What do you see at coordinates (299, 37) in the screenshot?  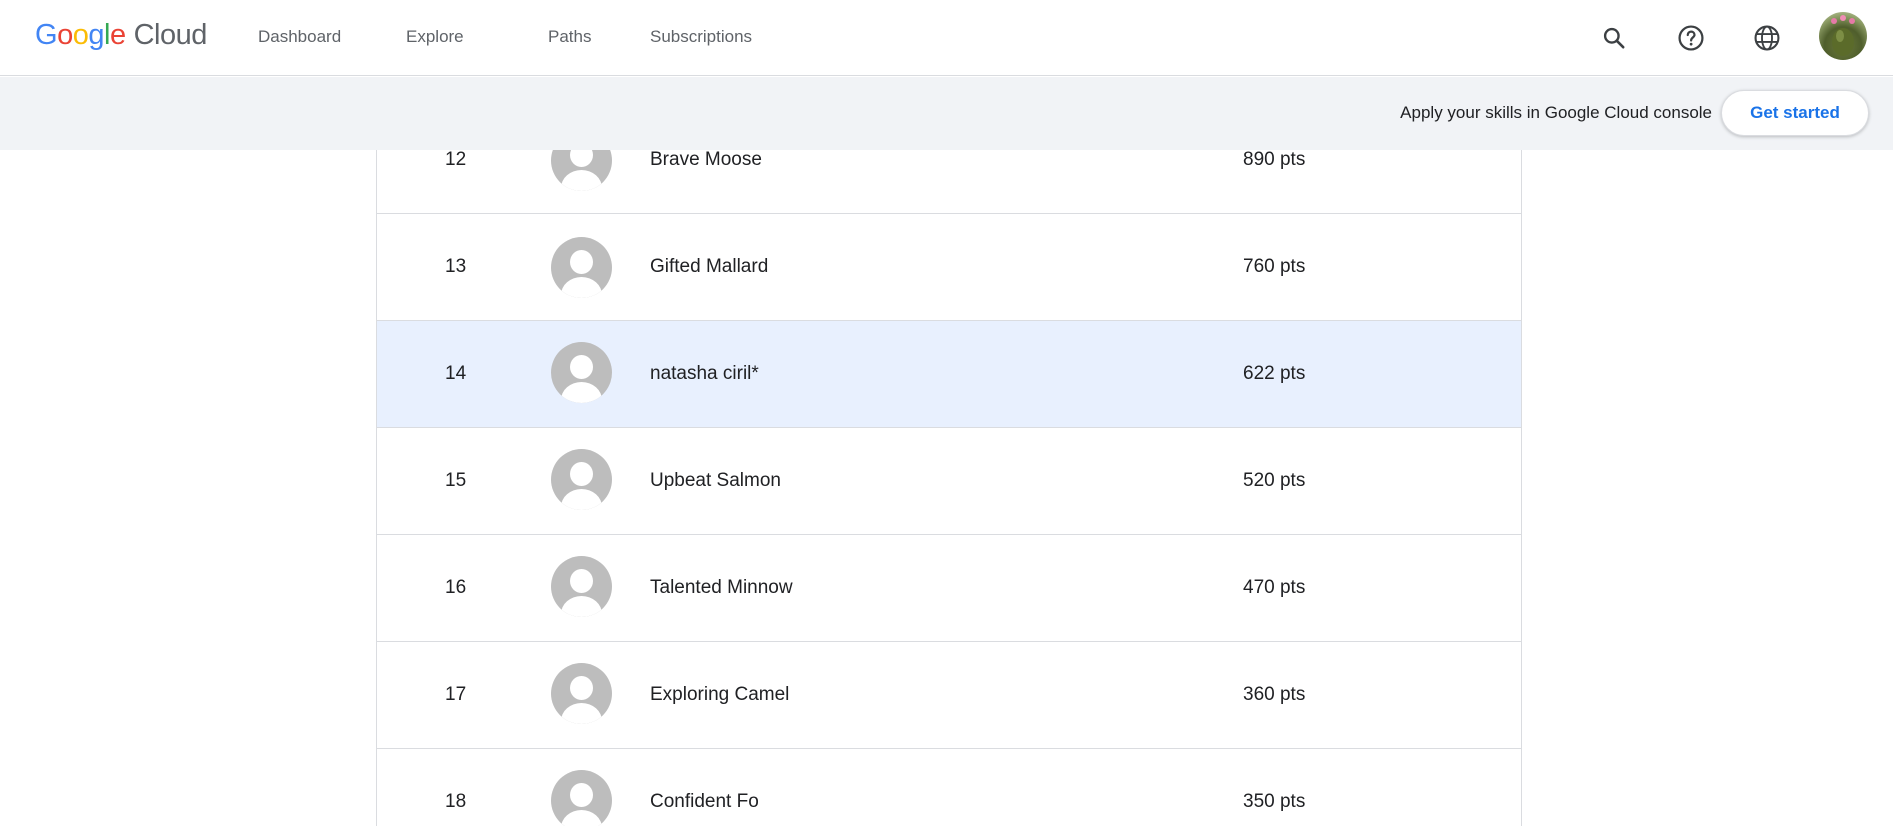 I see `nav-dashboard: Dashboard` at bounding box center [299, 37].